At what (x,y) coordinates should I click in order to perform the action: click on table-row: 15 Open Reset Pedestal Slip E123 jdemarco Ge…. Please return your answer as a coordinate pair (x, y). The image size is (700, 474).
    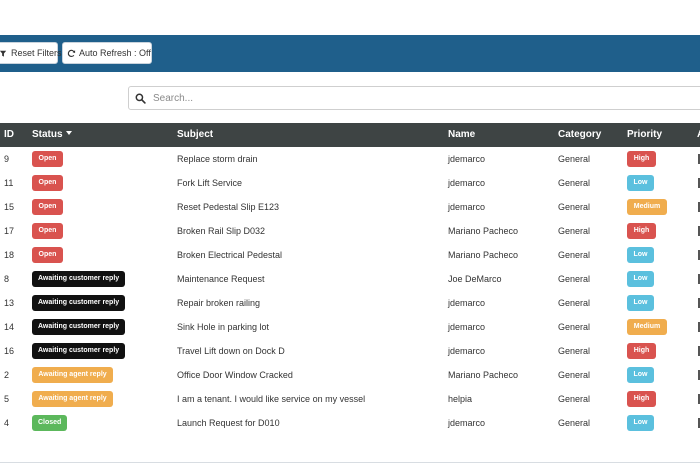
    Looking at the image, I should click on (350, 207).